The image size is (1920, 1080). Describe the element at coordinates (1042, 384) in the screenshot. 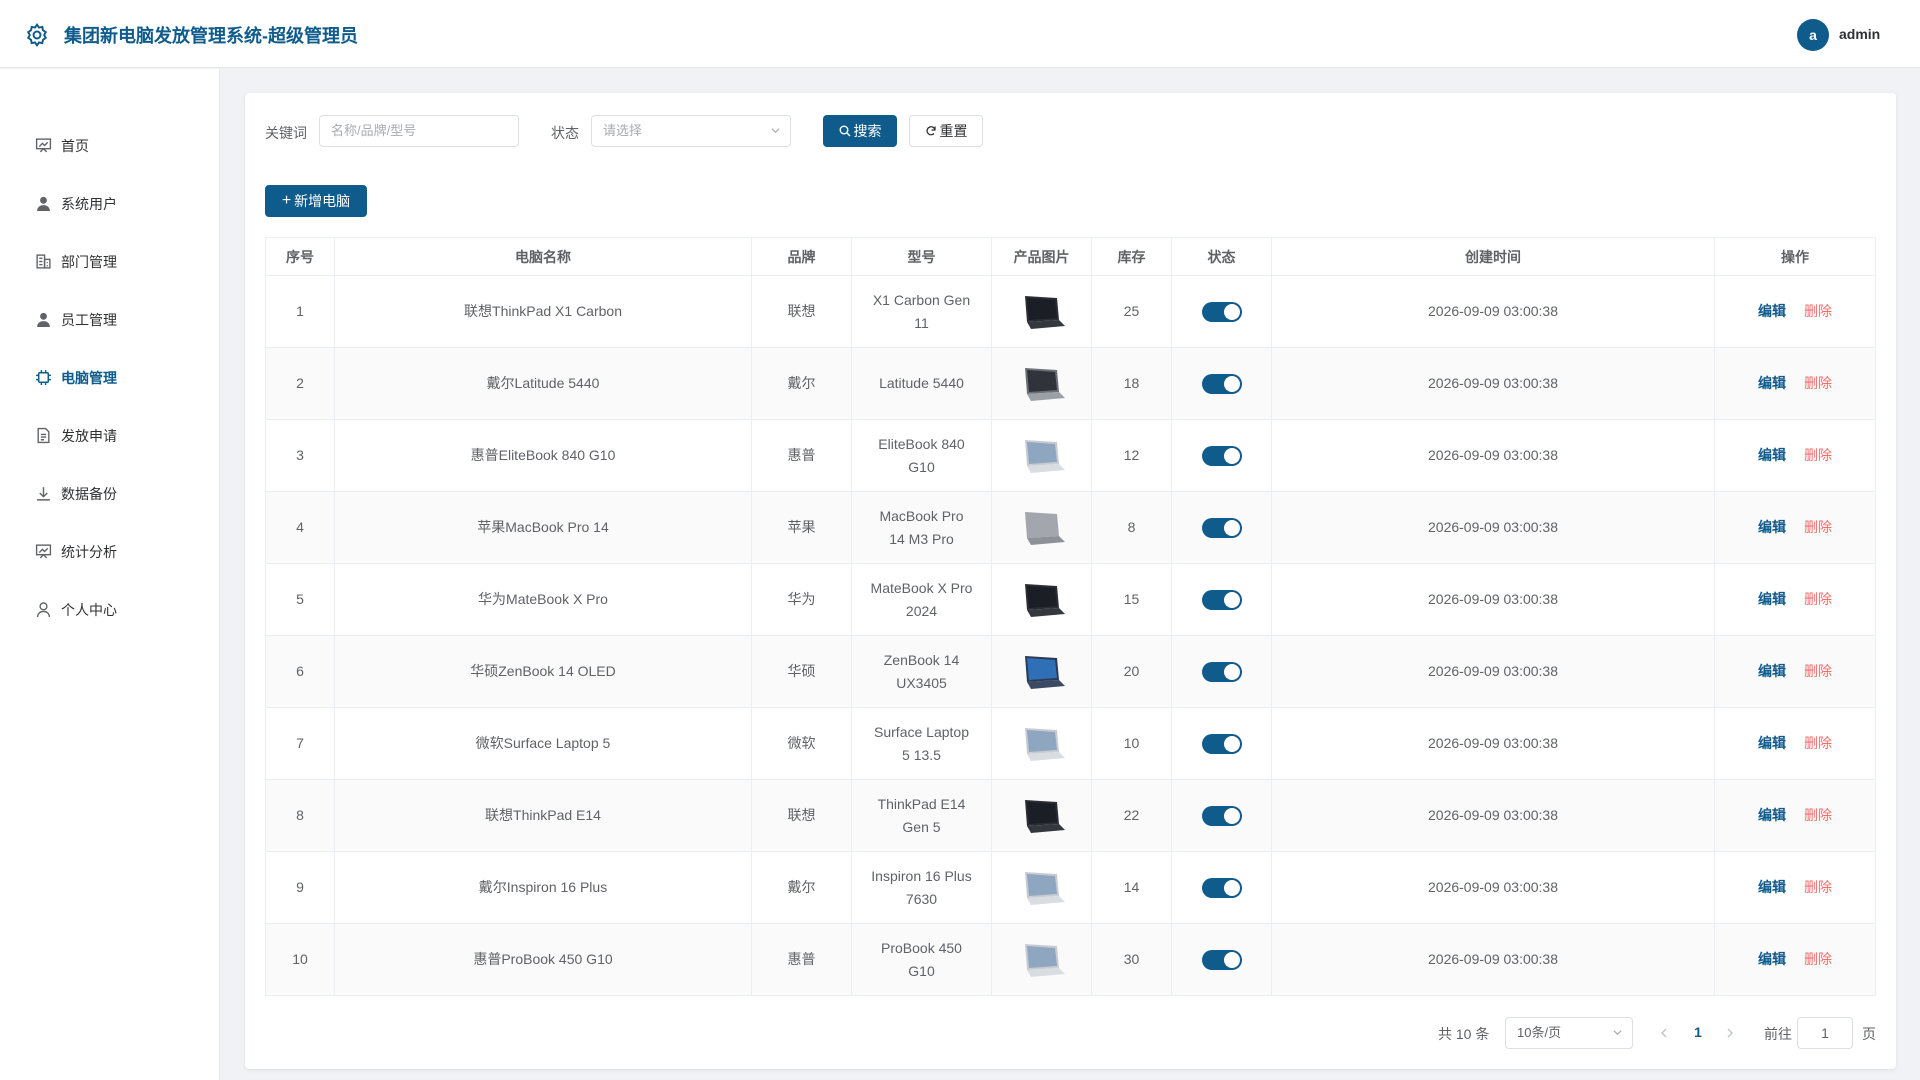

I see `laptop-gray-icon` at that location.